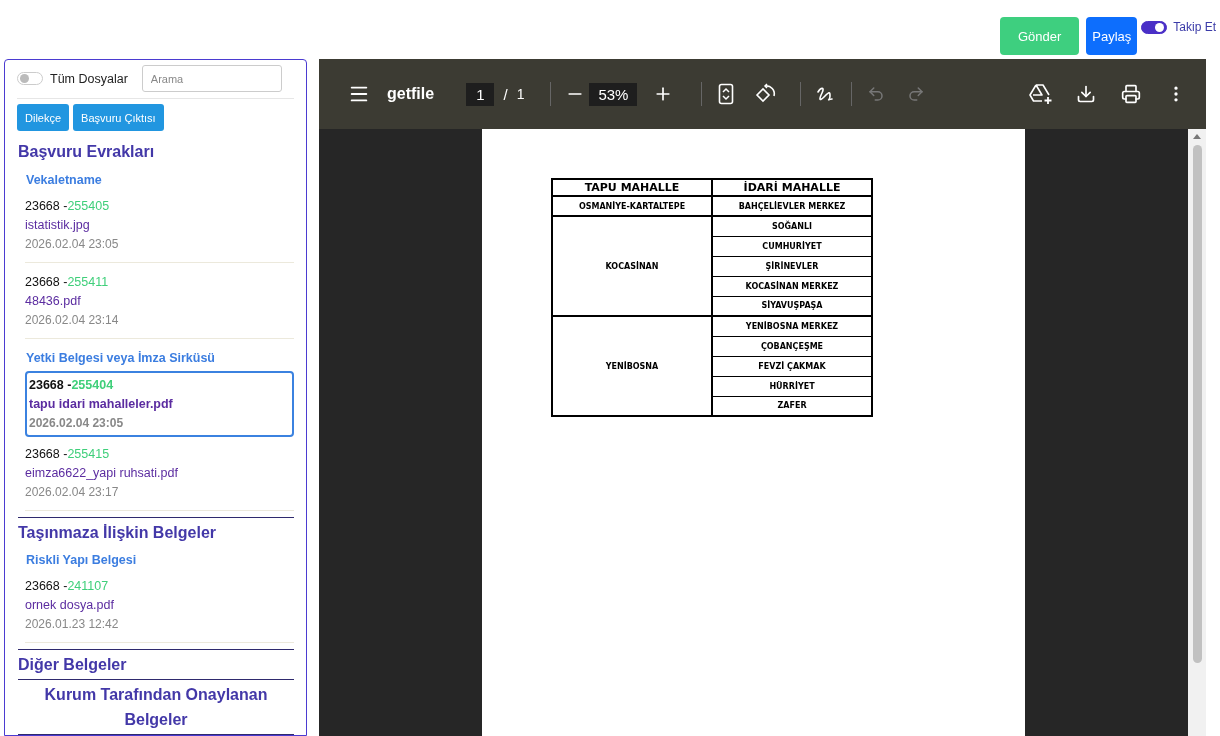 Image resolution: width=1220 pixels, height=736 pixels. What do you see at coordinates (89, 78) in the screenshot?
I see `all-files-label: Tüm Dosyalar` at bounding box center [89, 78].